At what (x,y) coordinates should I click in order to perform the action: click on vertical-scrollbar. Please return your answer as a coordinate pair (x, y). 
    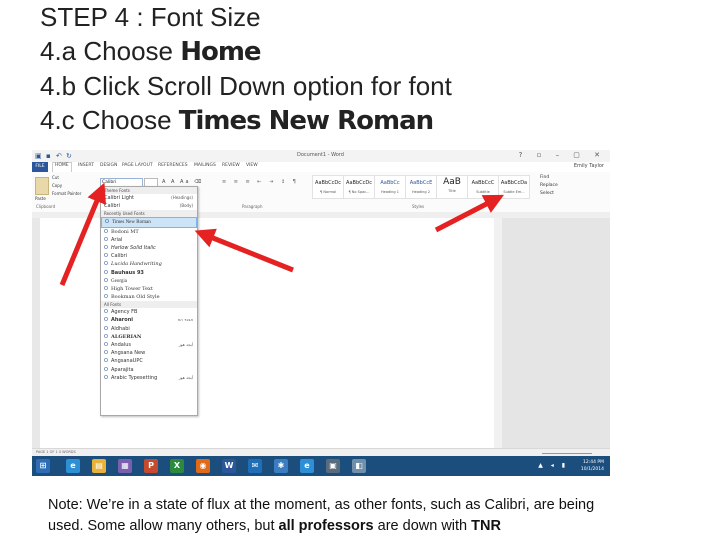
    Looking at the image, I should click on (498, 333).